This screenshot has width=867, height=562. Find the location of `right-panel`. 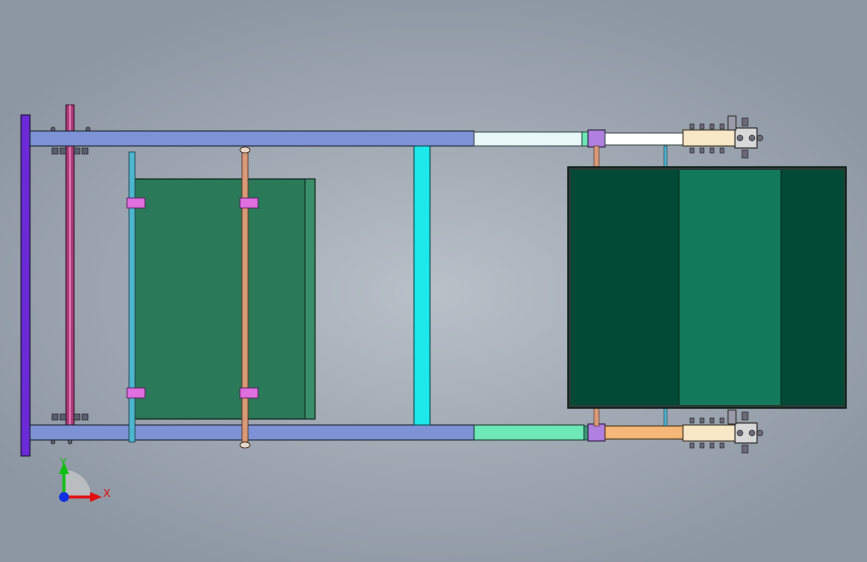

right-panel is located at coordinates (707, 287).